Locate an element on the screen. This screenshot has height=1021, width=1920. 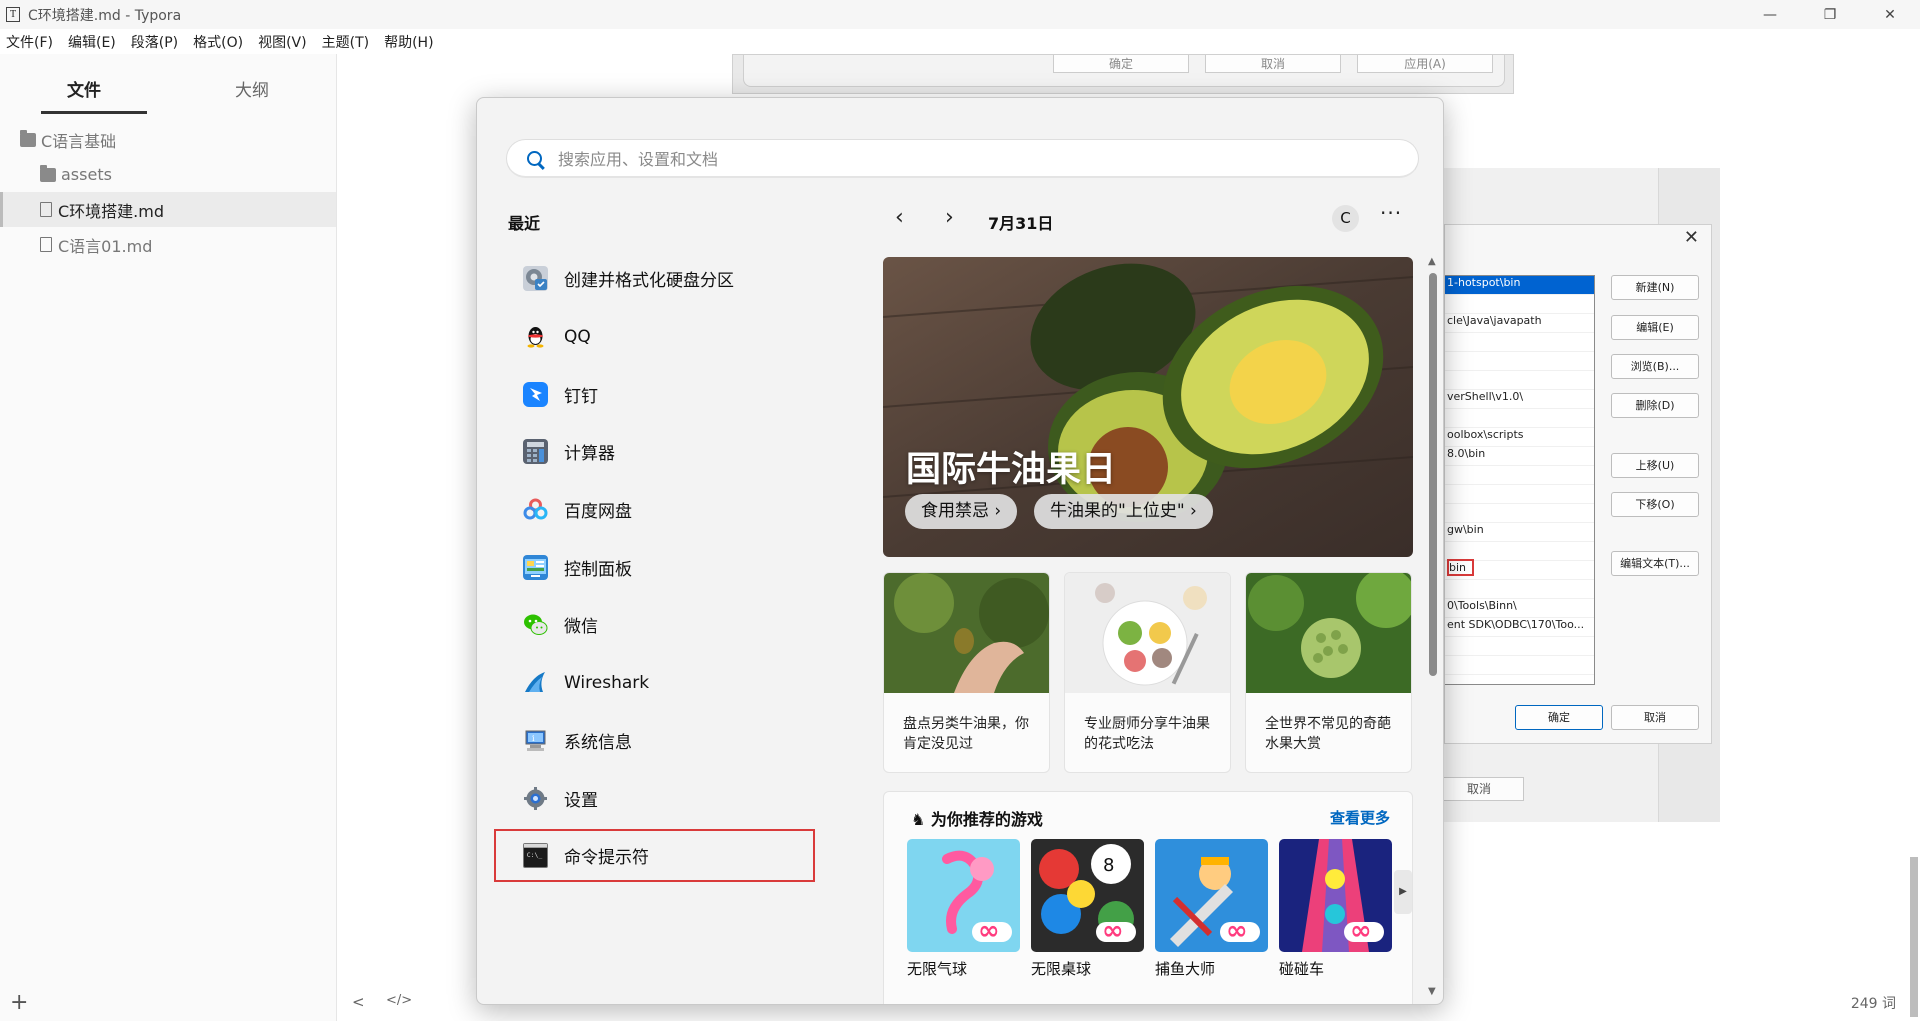
search-icon is located at coordinates (534, 158).